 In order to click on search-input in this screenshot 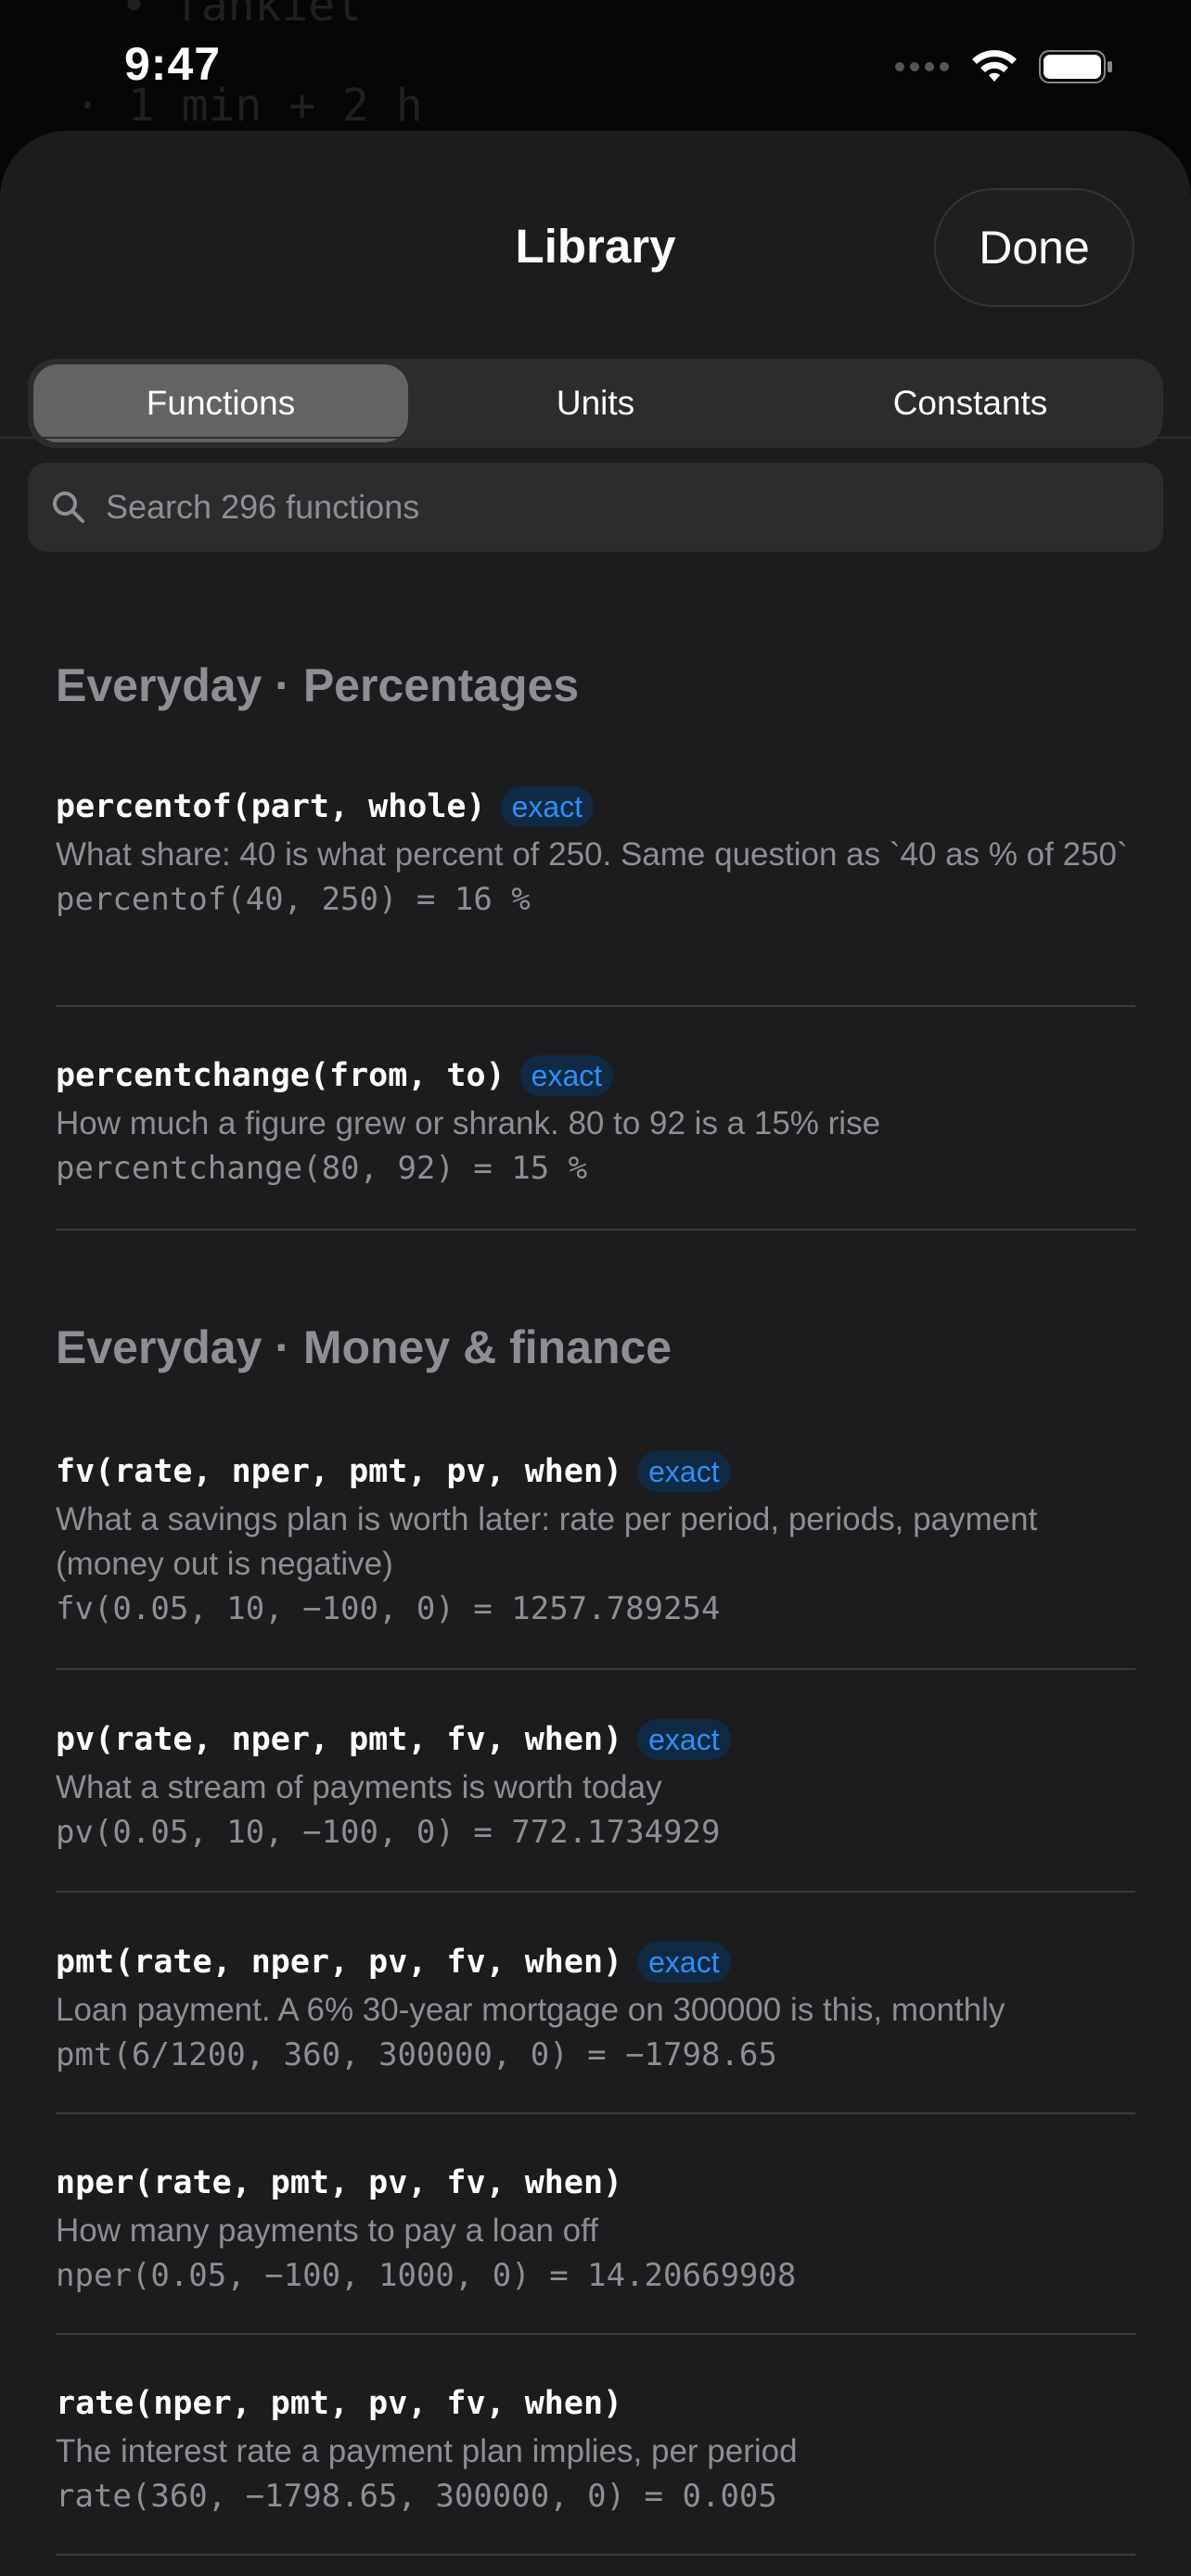, I will do `click(616, 508)`.